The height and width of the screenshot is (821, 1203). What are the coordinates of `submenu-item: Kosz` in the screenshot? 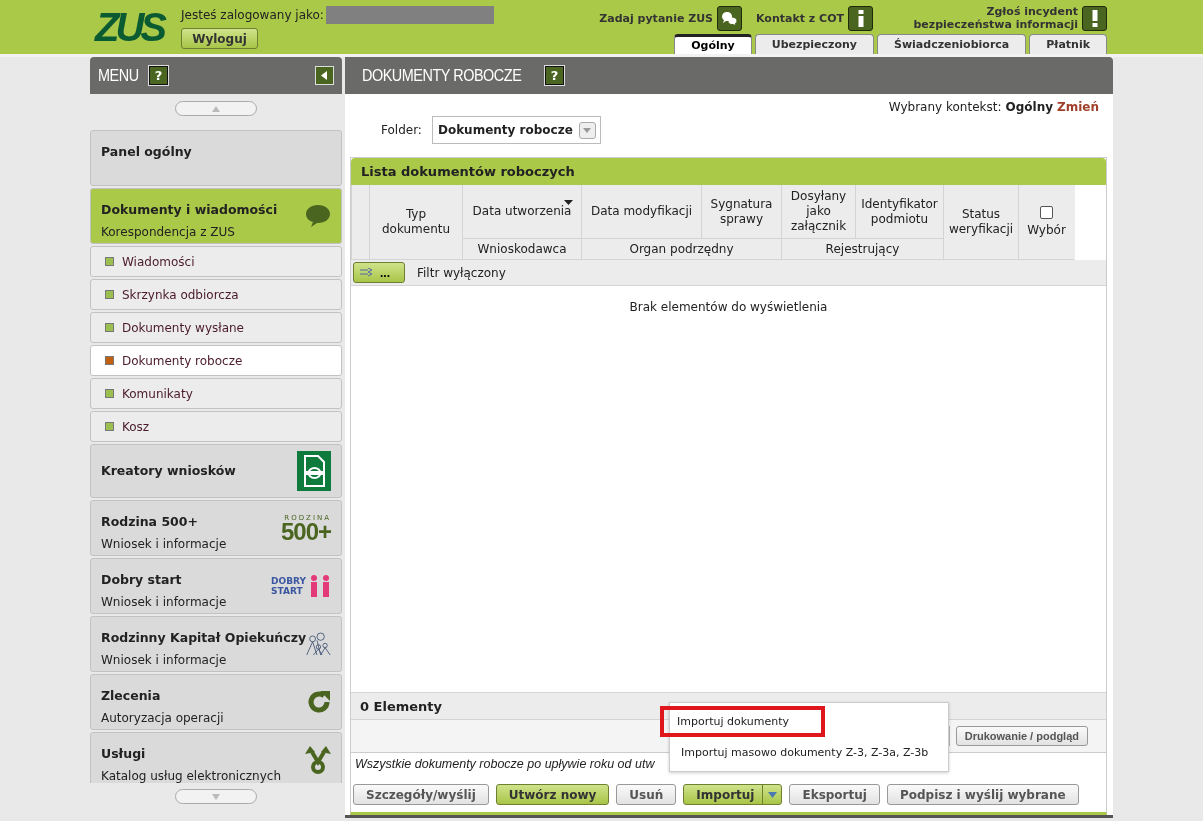 It's located at (216, 426).